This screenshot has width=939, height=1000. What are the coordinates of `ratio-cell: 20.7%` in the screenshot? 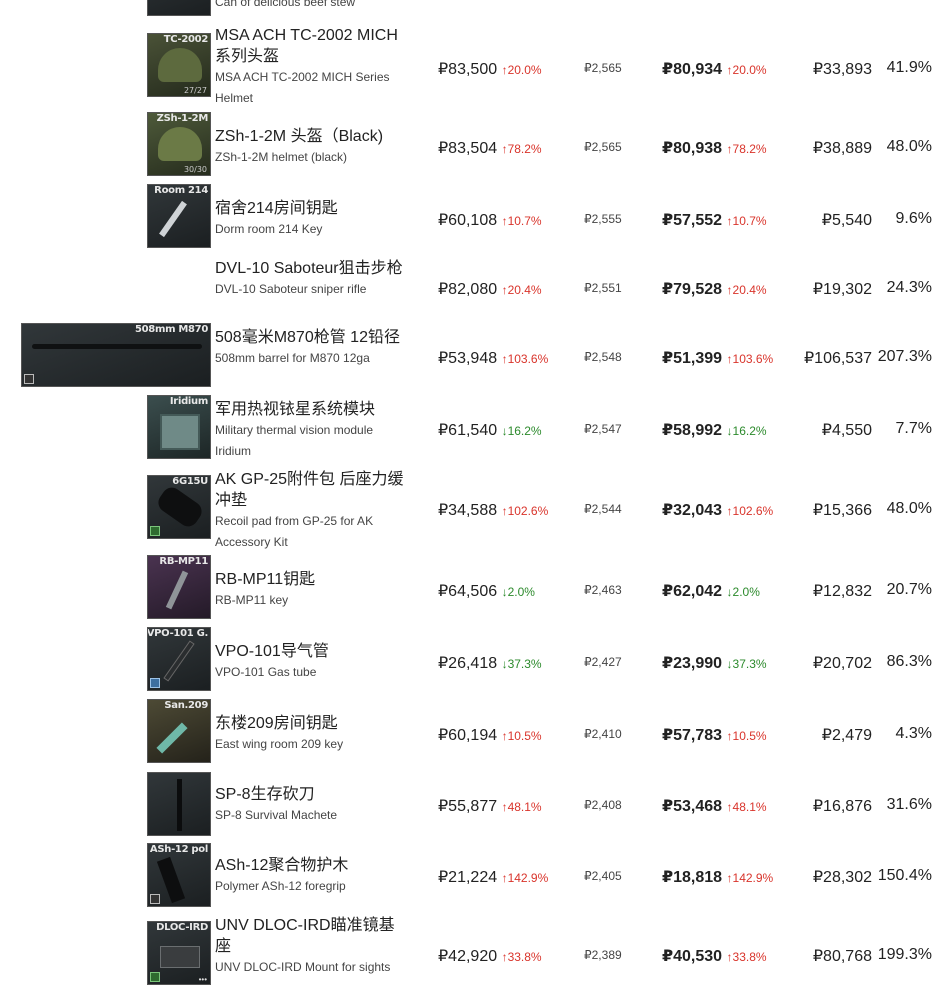 It's located at (909, 589).